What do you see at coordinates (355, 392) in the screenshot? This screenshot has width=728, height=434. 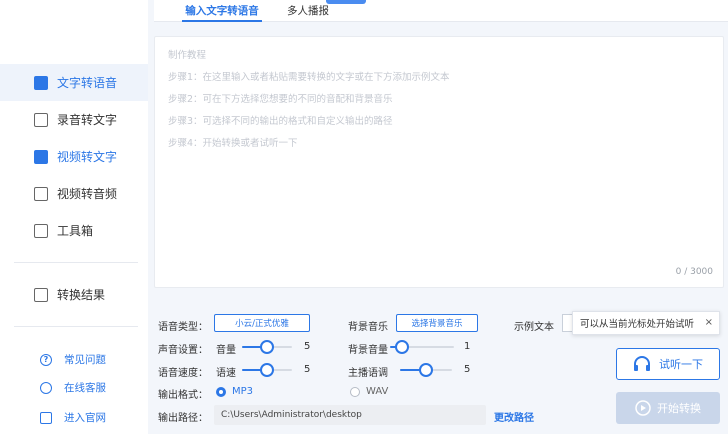 I see `radio-wav` at bounding box center [355, 392].